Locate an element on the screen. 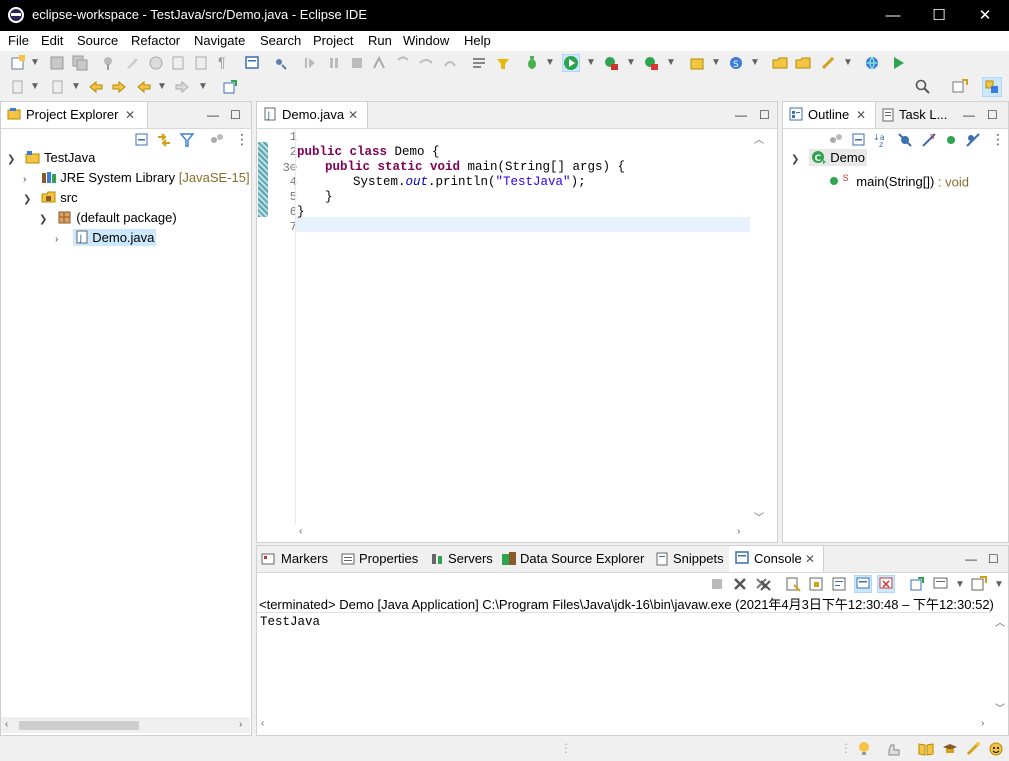 The image size is (1009, 761). debug-dropdown-icon: ▼ is located at coordinates (550, 62).